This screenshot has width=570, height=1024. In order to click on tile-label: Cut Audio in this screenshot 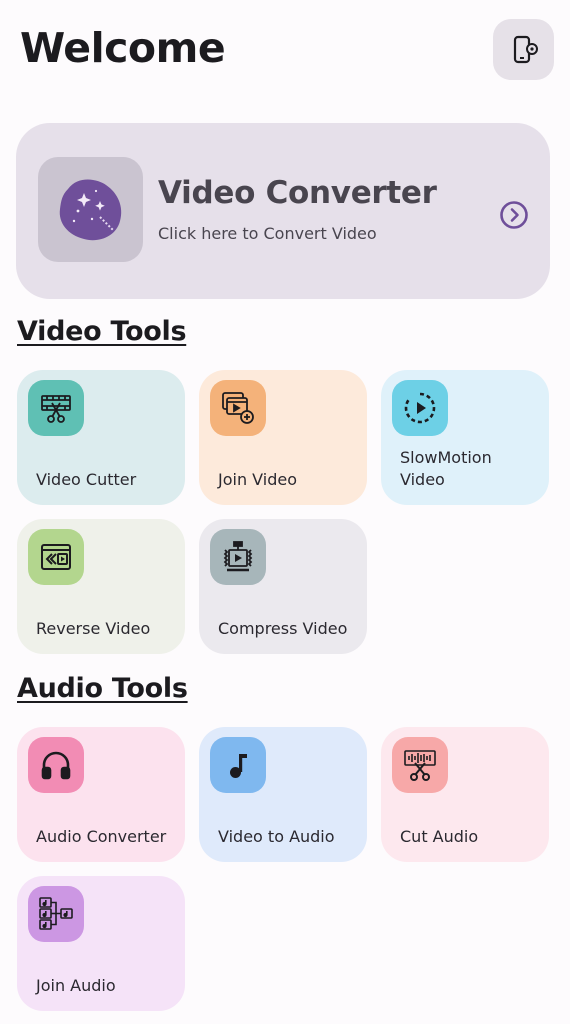, I will do `click(439, 836)`.